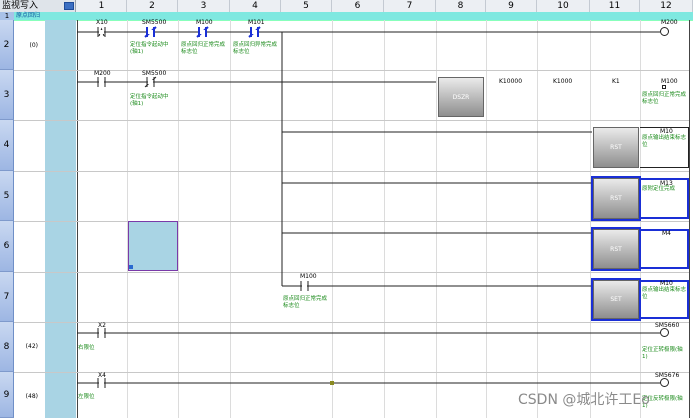 The width and height of the screenshot is (693, 418). What do you see at coordinates (102, 375) in the screenshot?
I see `contact-x4-label: X4` at bounding box center [102, 375].